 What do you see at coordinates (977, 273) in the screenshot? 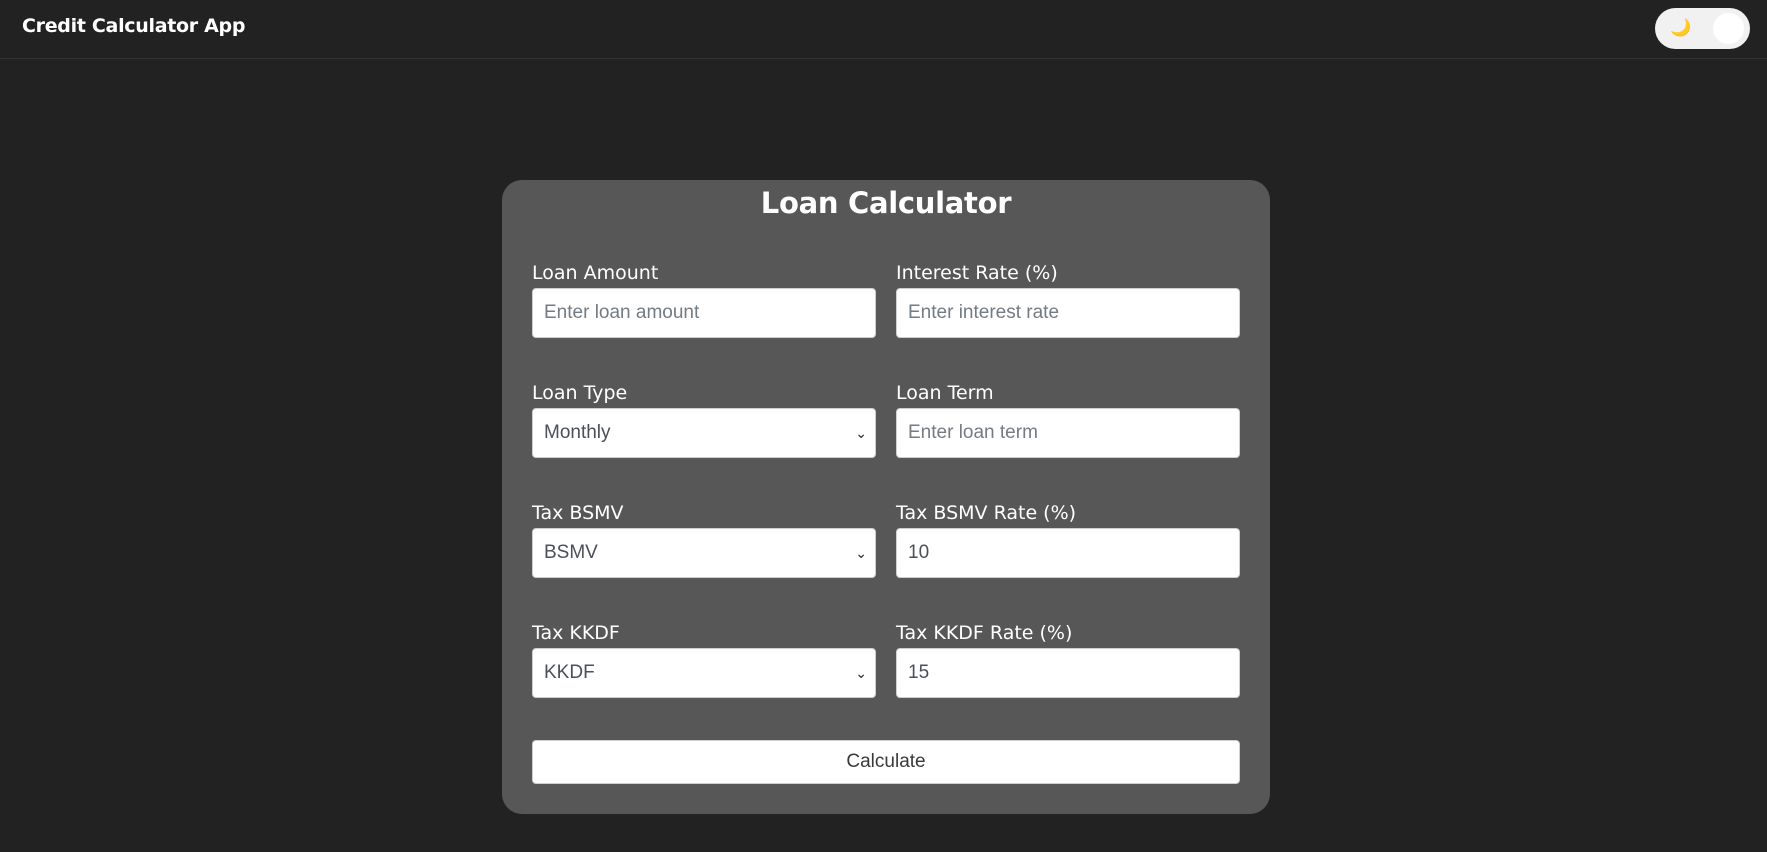
I see `interest-rate-label: Interest Rate (%)` at bounding box center [977, 273].